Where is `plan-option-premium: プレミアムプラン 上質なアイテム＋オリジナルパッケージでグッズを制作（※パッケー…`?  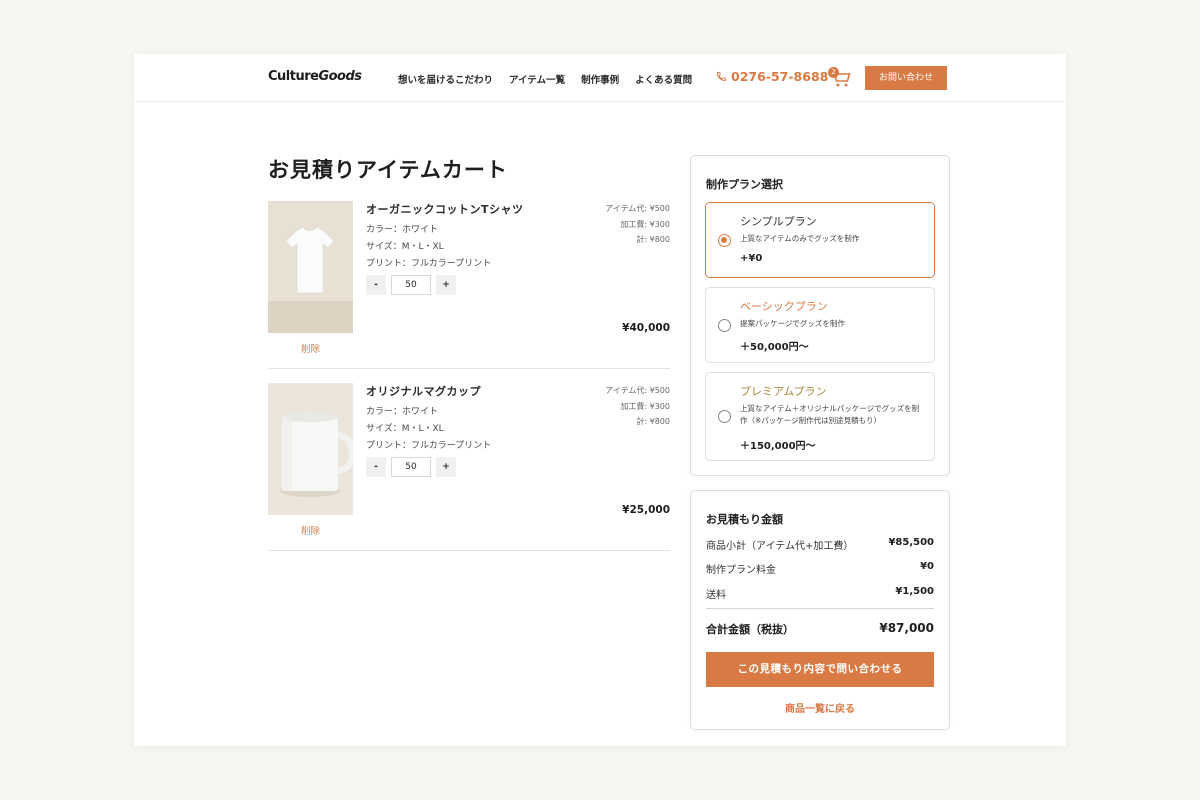 plan-option-premium: プレミアムプラン 上質なアイテム＋オリジナルパッケージでグッズを制作（※パッケー… is located at coordinates (820, 416).